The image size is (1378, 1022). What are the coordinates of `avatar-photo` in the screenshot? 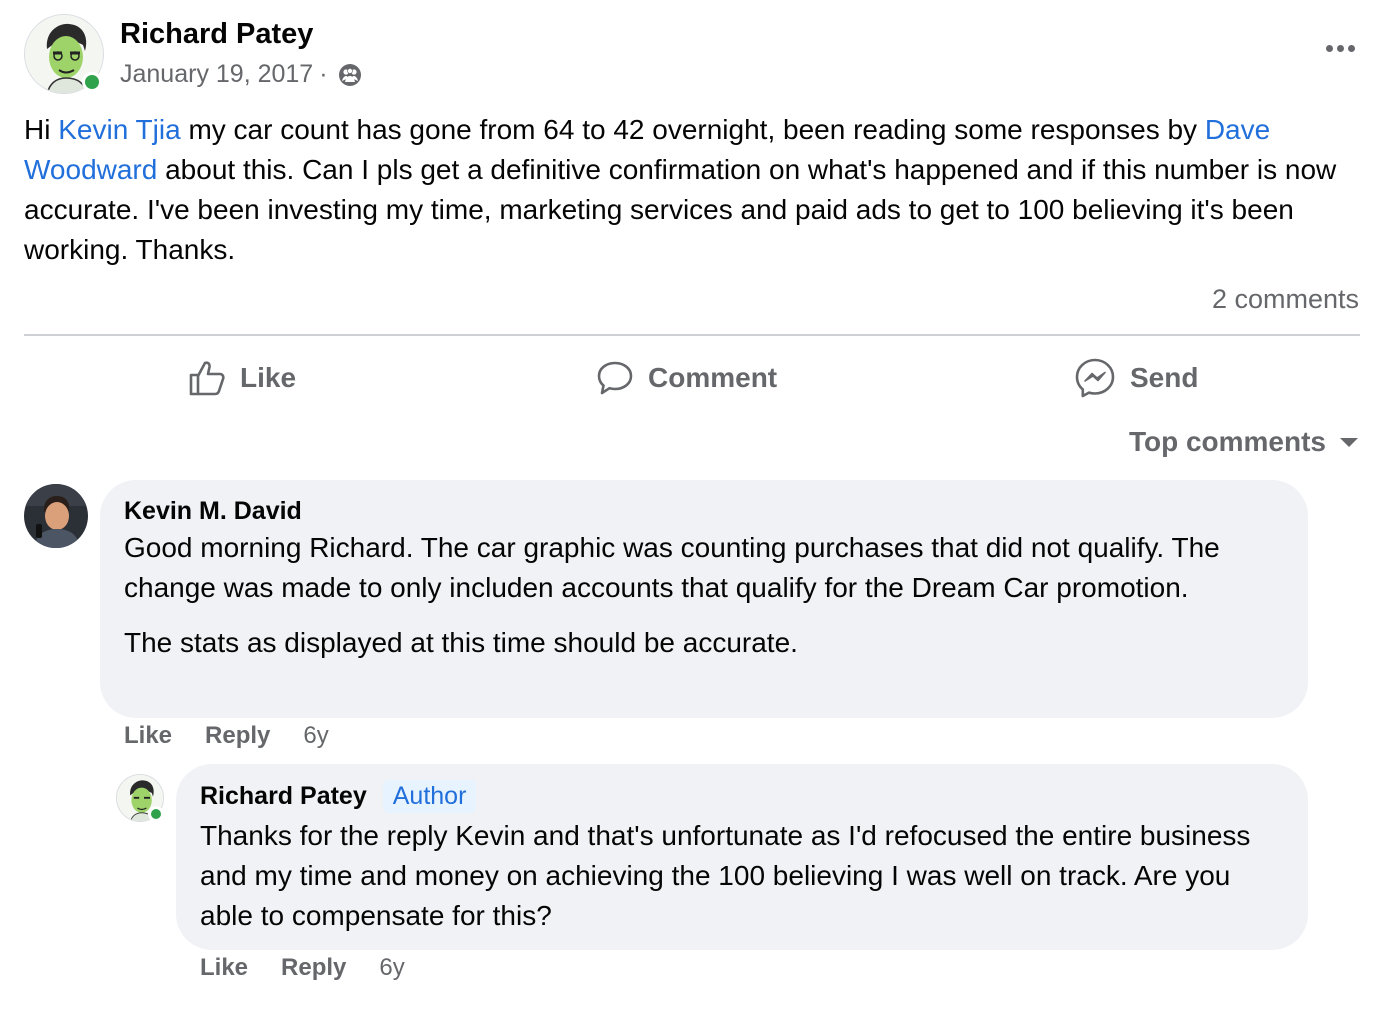 It's located at (56, 516).